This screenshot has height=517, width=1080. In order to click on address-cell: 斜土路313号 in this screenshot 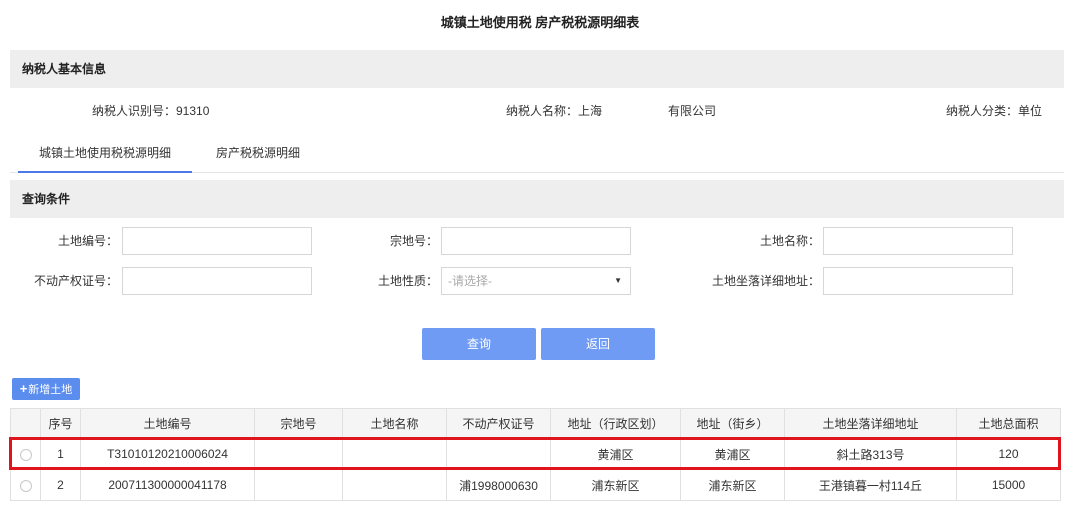, I will do `click(870, 454)`.